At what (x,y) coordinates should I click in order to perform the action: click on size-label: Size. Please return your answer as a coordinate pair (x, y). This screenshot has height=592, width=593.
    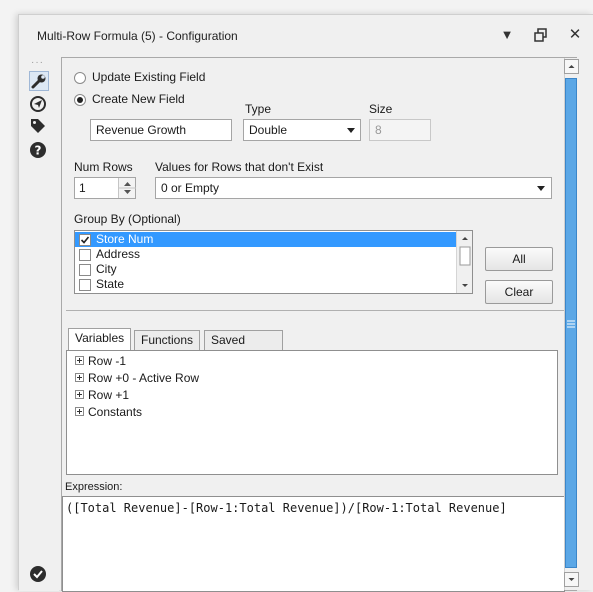
    Looking at the image, I should click on (381, 109).